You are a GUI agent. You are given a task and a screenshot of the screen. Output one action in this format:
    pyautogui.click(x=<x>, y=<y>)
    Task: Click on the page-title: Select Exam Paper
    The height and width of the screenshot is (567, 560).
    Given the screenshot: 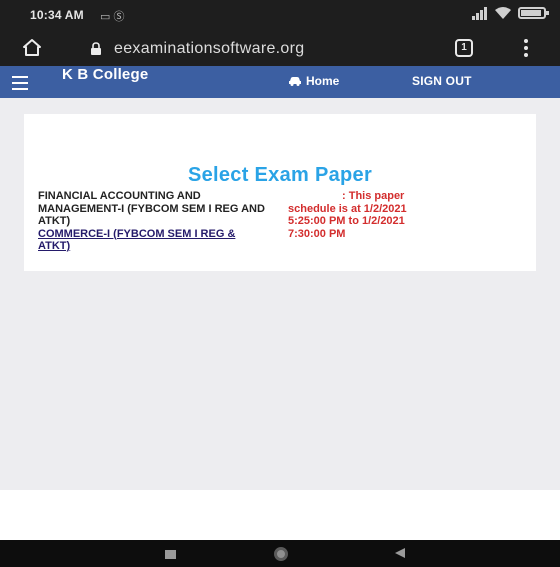 What is the action you would take?
    pyautogui.click(x=280, y=175)
    